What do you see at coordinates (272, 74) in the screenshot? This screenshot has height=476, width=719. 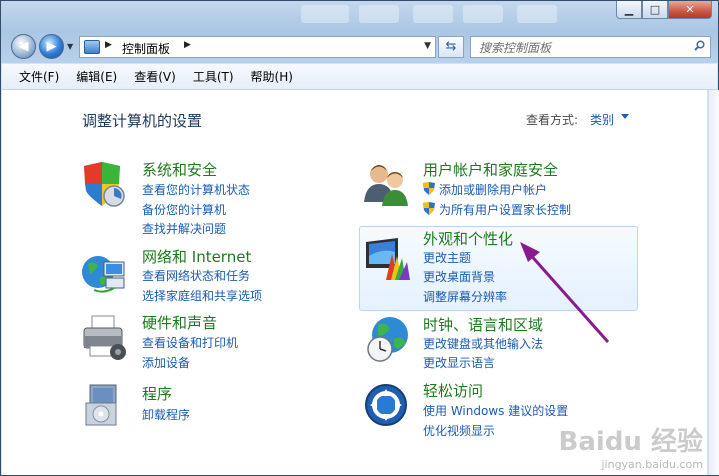 I see `menu-help: 帮助(H)` at bounding box center [272, 74].